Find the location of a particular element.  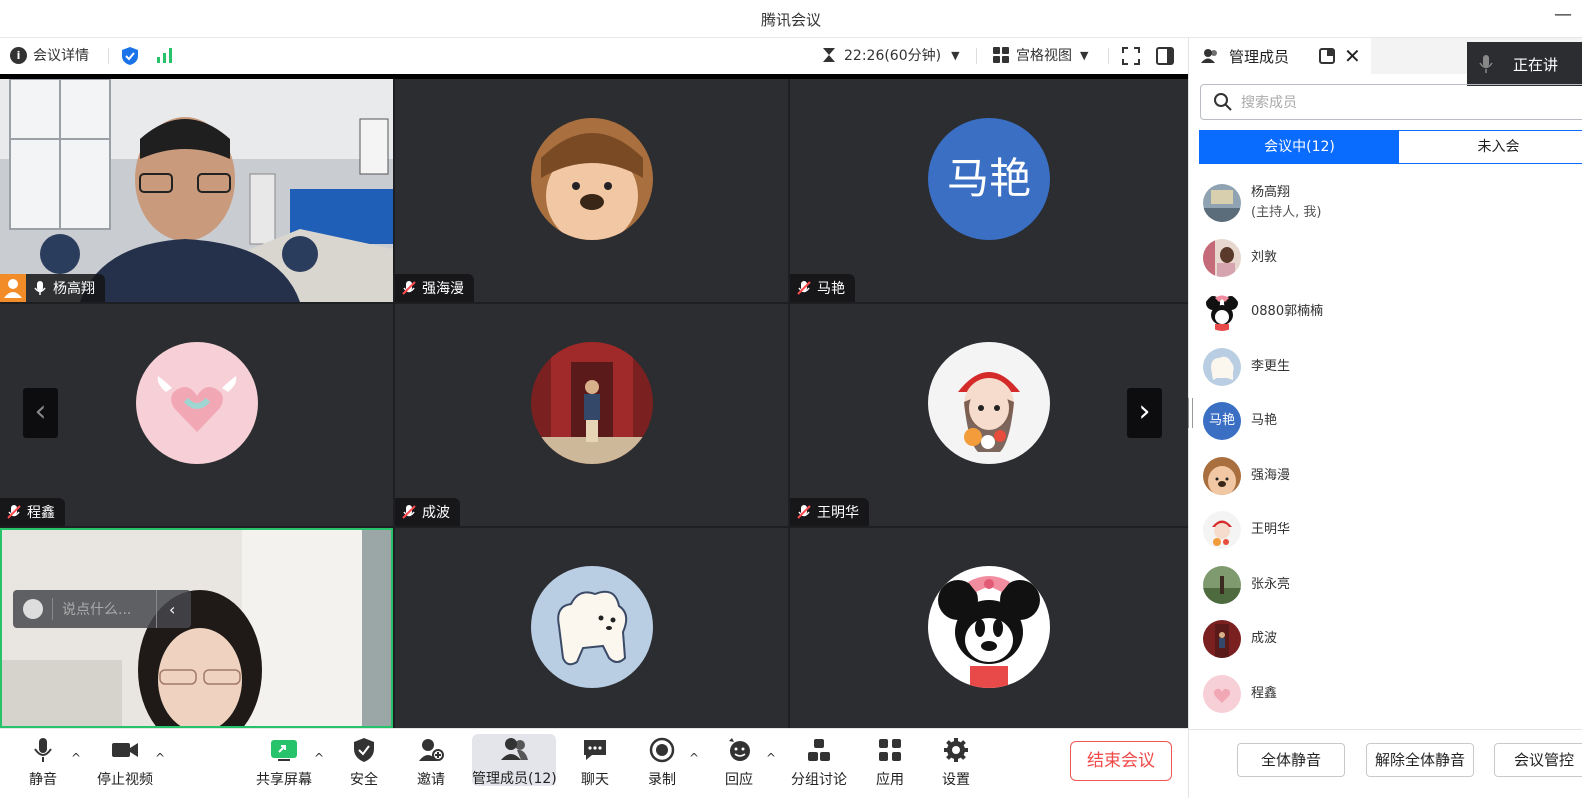

stop-video-label: 停止视频 is located at coordinates (125, 780).